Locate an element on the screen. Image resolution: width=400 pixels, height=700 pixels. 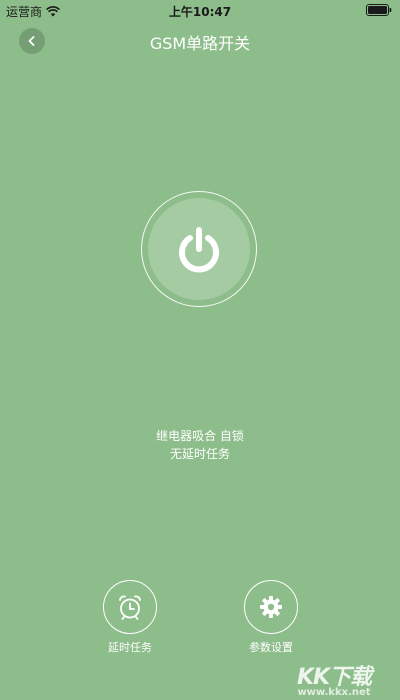
delay-task-circle is located at coordinates (130, 607).